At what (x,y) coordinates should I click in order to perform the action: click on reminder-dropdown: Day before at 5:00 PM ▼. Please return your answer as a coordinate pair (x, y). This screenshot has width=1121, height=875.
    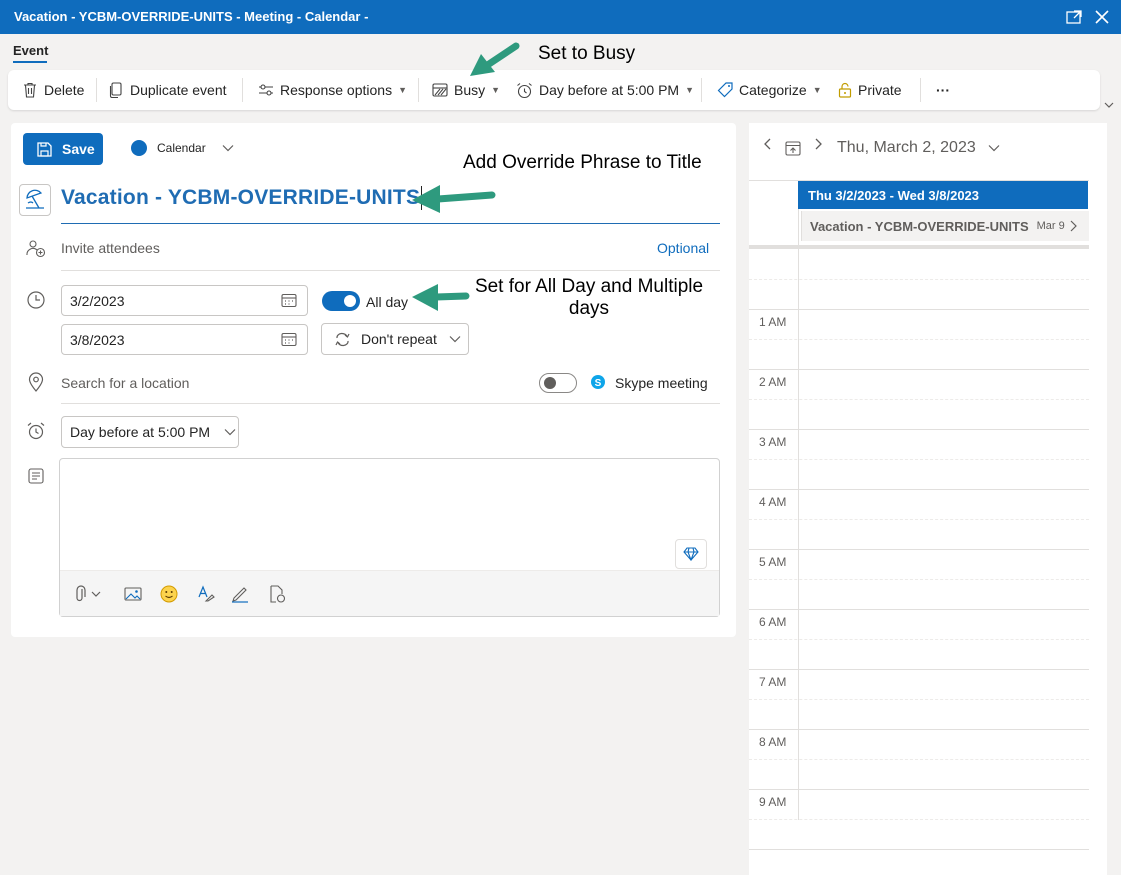
    Looking at the image, I should click on (605, 90).